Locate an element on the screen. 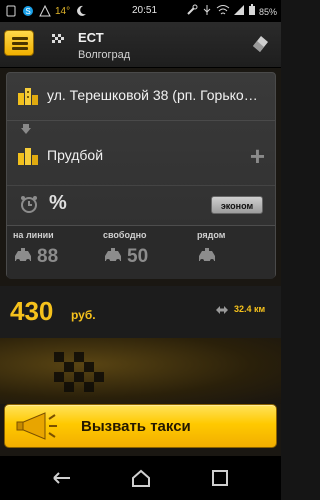  price-area: 430 руб. 32.4 км is located at coordinates (140, 312).